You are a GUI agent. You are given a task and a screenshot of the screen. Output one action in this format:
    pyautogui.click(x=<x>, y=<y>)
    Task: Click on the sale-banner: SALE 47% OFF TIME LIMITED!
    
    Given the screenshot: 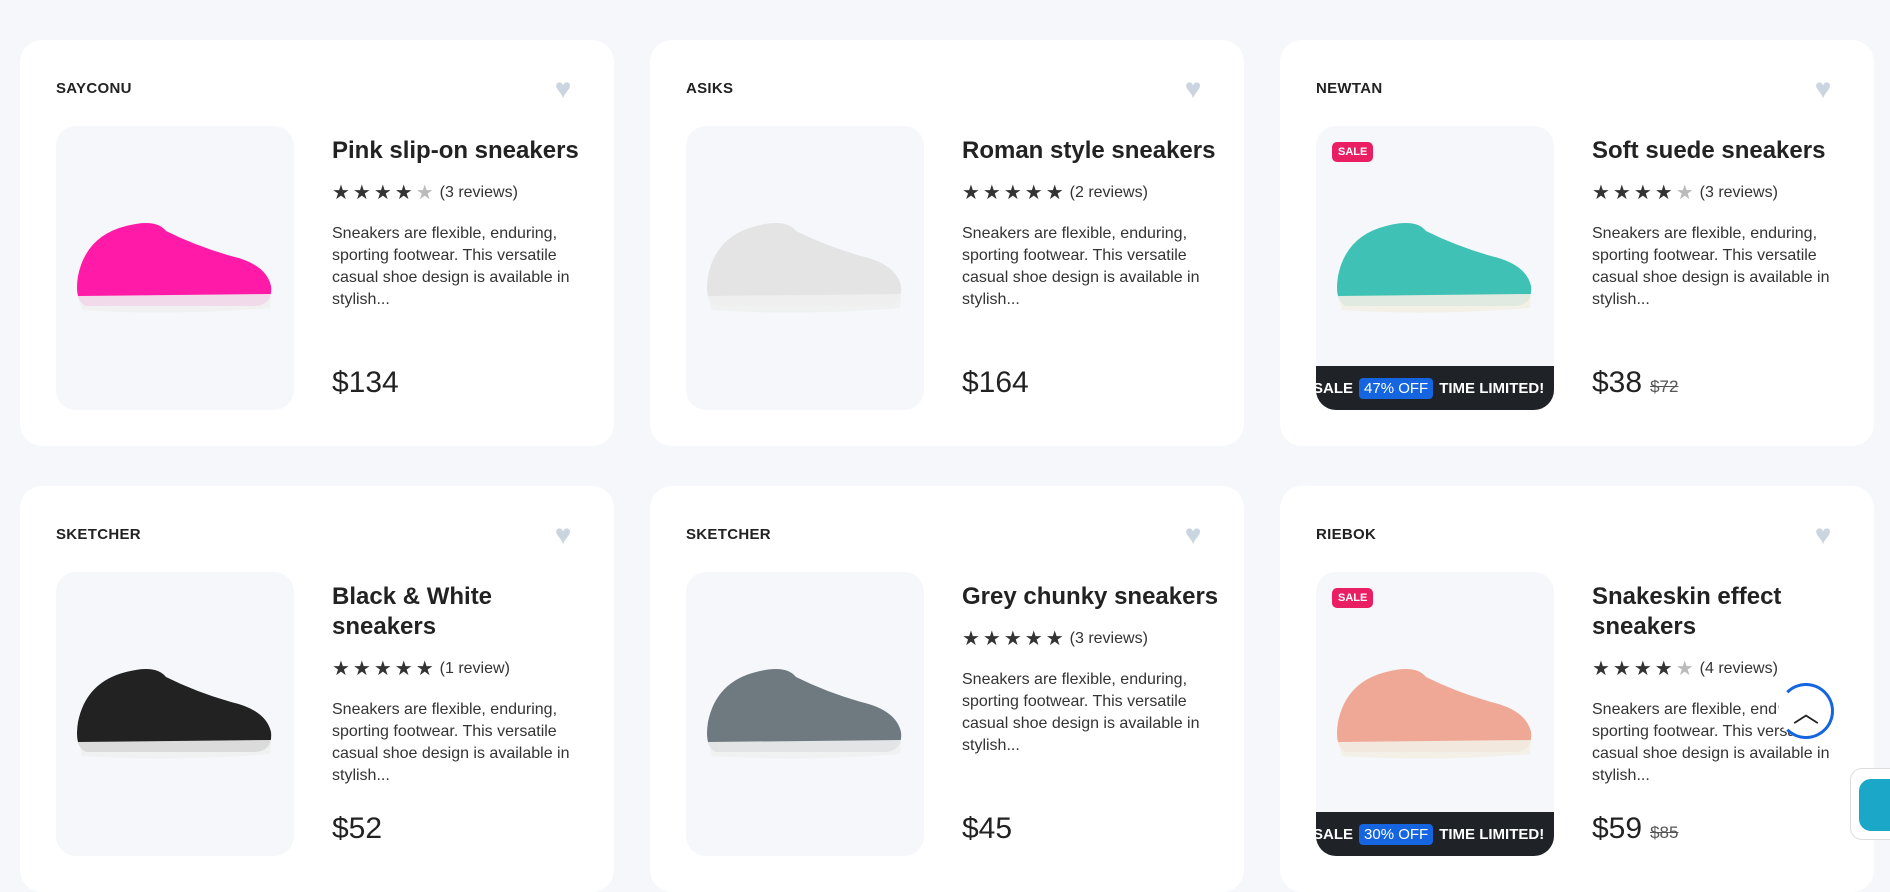 What is the action you would take?
    pyautogui.click(x=1435, y=388)
    